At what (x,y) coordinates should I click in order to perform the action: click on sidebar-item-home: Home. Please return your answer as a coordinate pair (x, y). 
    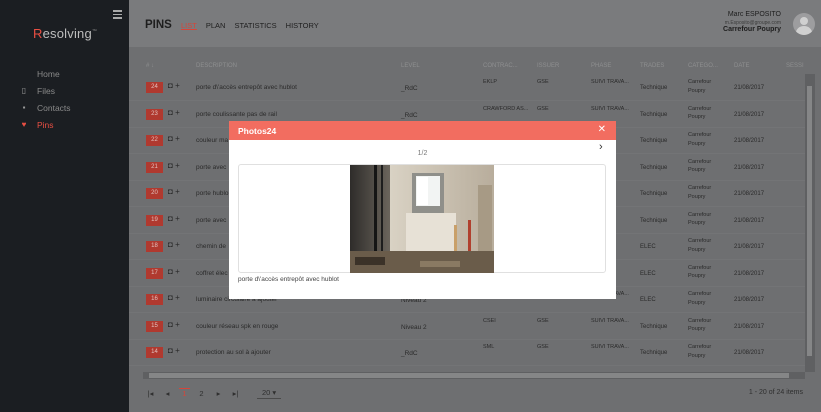
    Looking at the image, I should click on (64, 73).